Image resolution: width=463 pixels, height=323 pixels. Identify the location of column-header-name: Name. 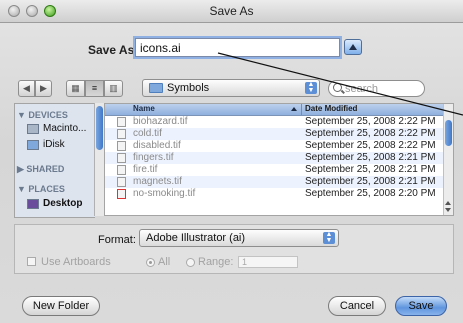
(144, 108).